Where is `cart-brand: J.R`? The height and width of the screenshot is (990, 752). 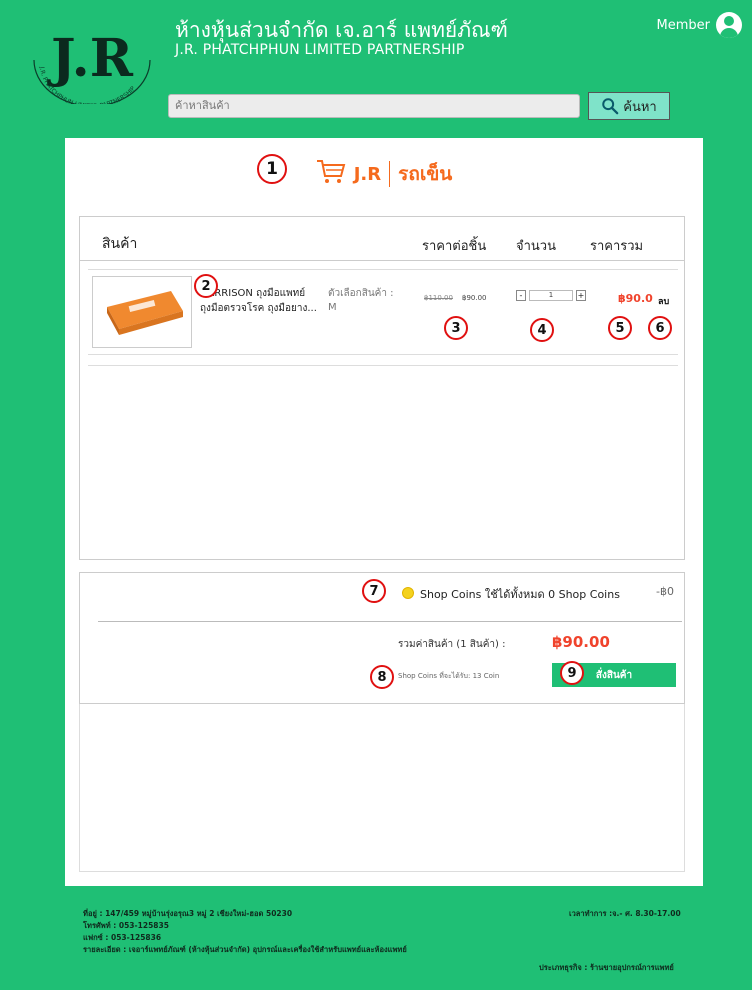 cart-brand: J.R is located at coordinates (367, 174).